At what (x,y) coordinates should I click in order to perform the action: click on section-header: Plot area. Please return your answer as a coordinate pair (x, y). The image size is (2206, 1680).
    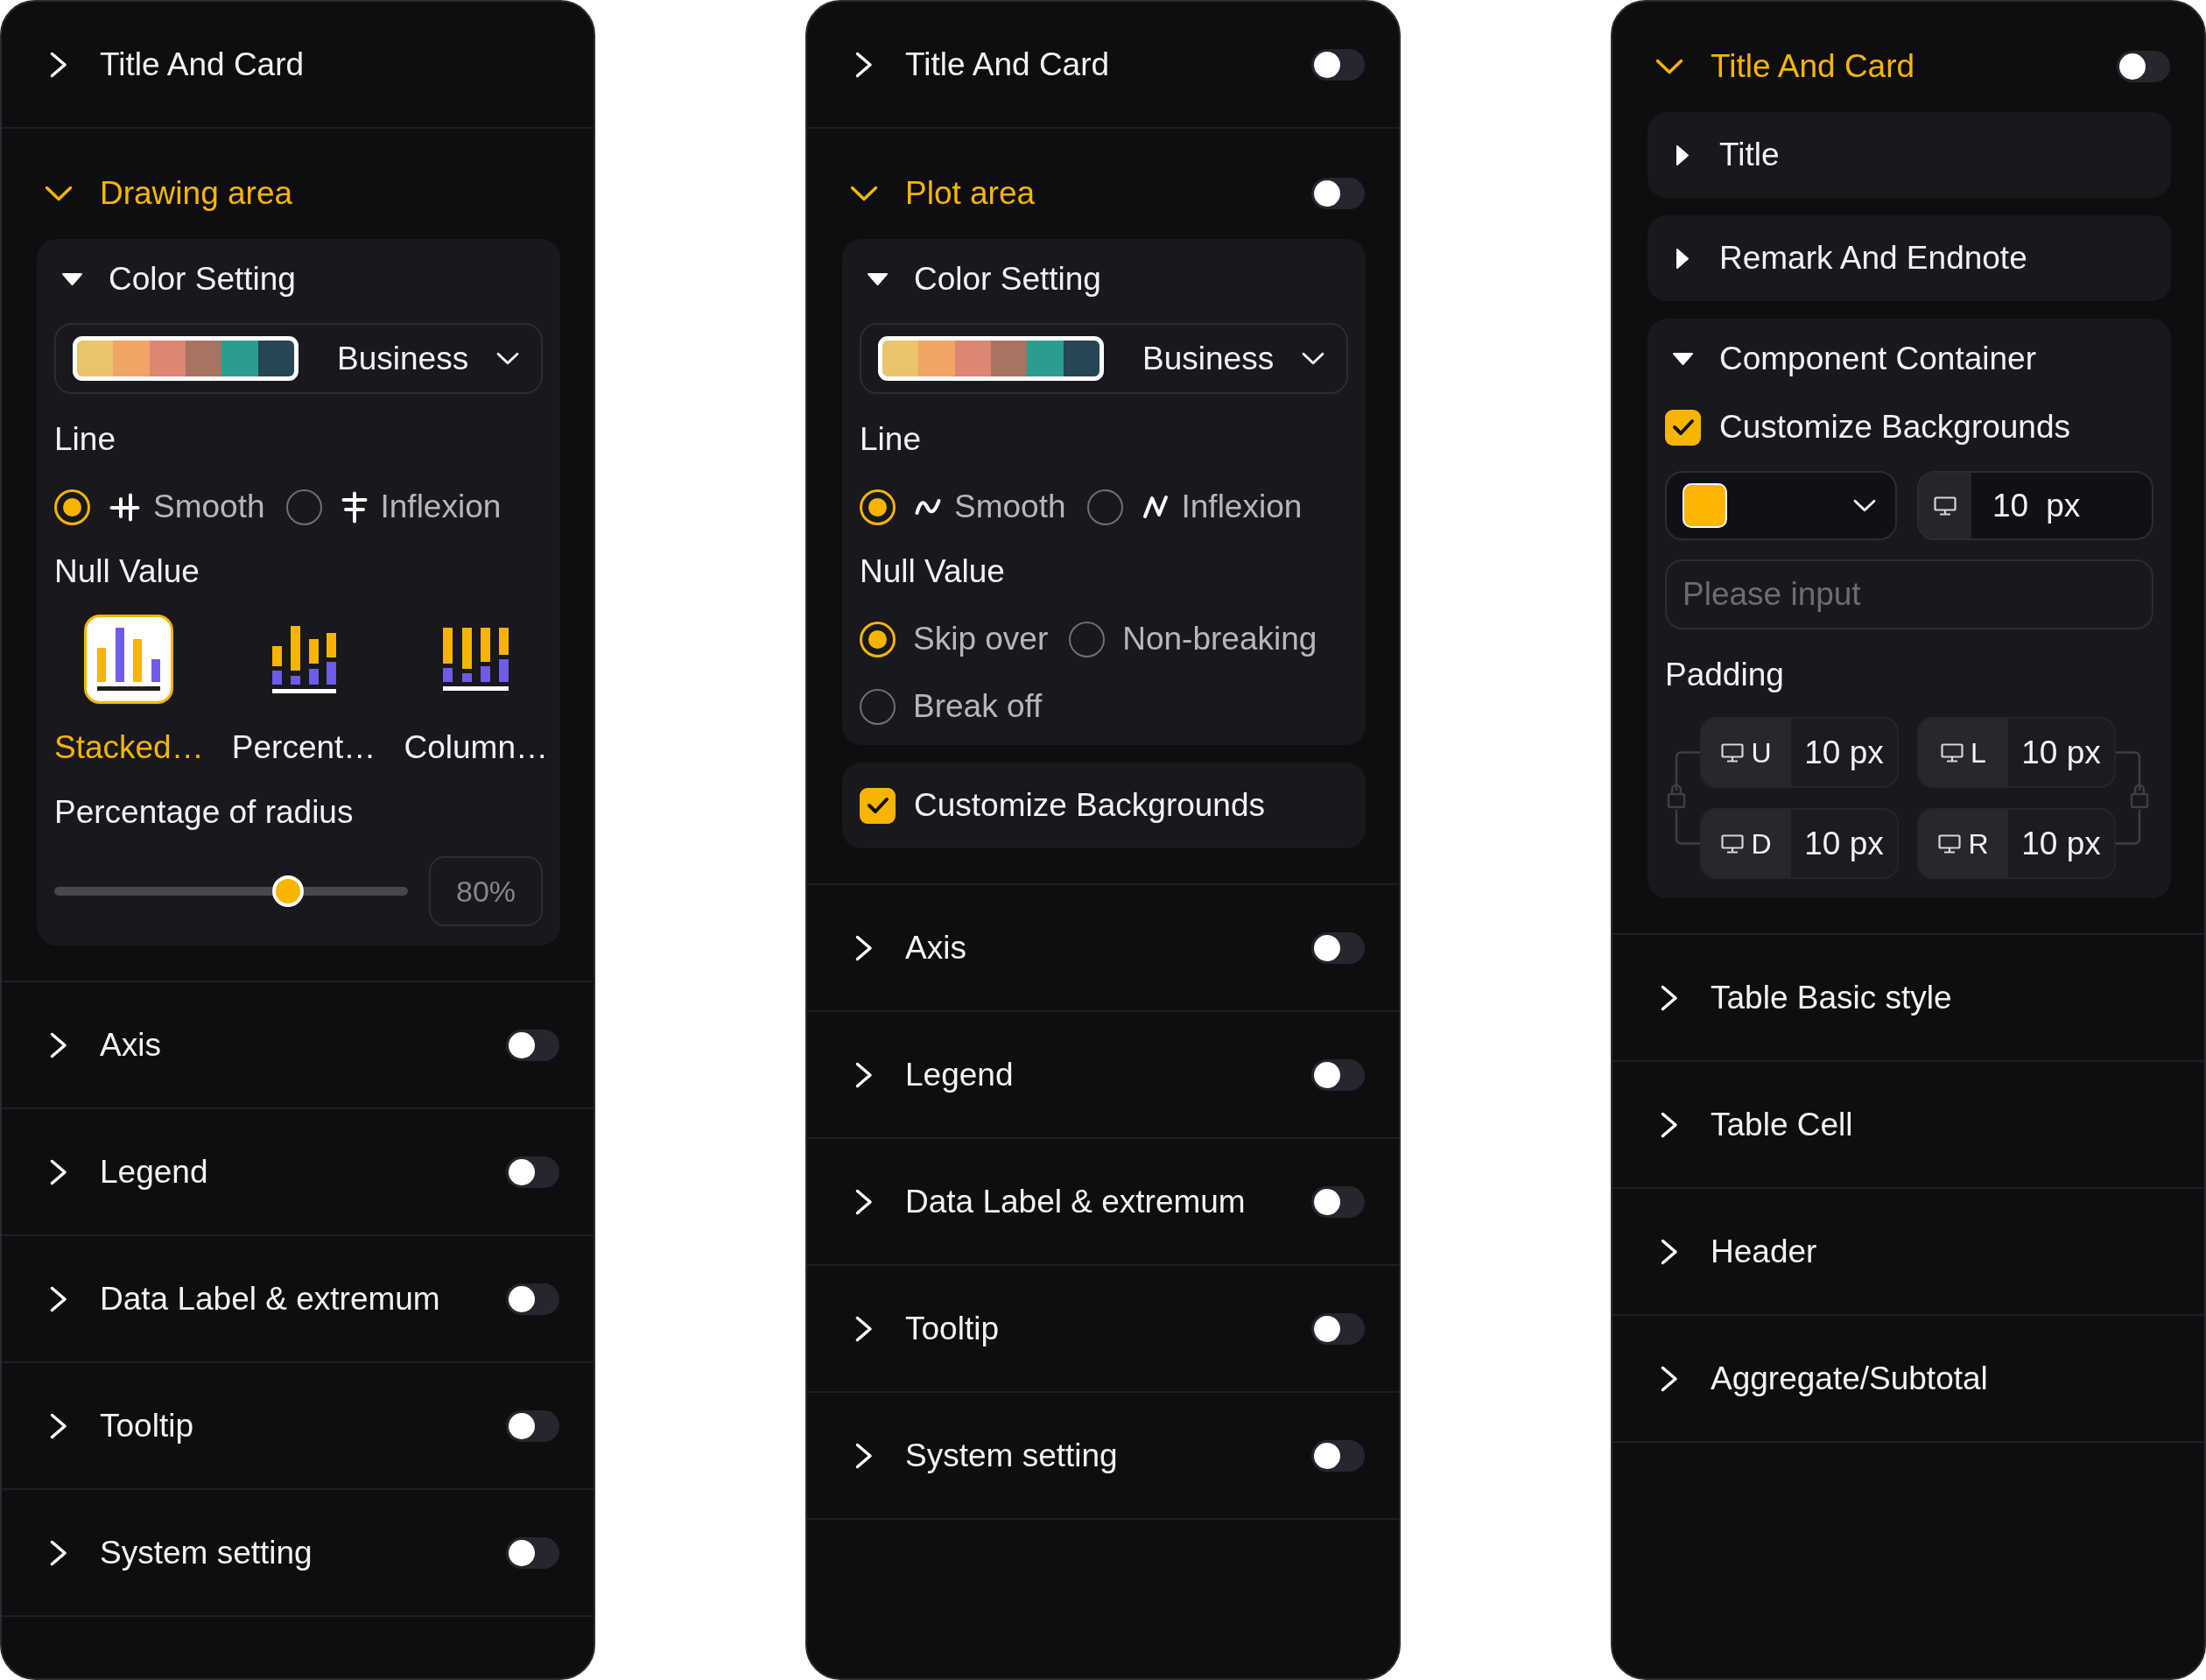
    Looking at the image, I should click on (943, 193).